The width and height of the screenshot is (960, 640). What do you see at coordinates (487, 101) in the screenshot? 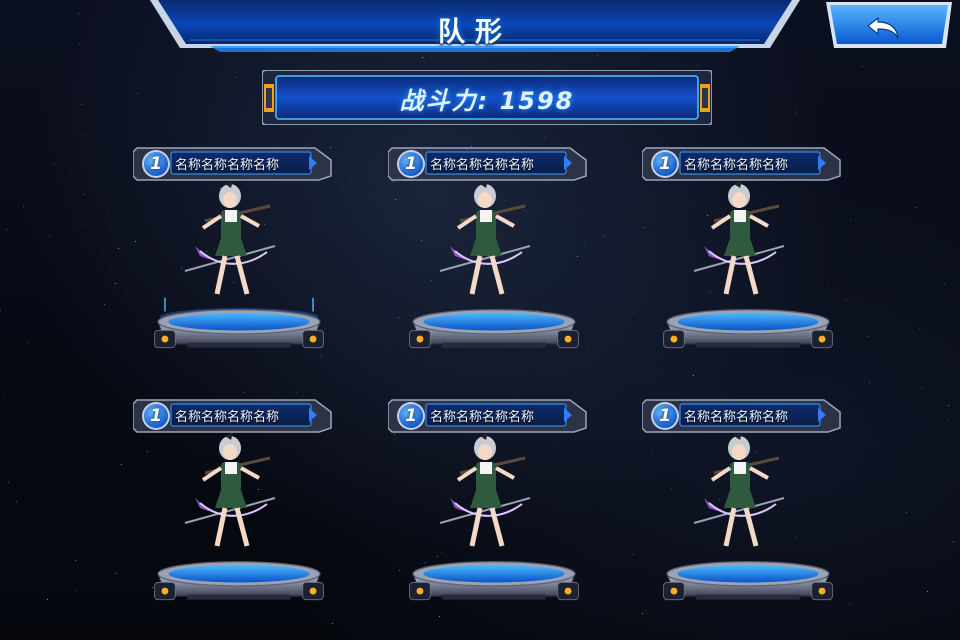
I see `battle-power-text: 战斗力: 1598` at bounding box center [487, 101].